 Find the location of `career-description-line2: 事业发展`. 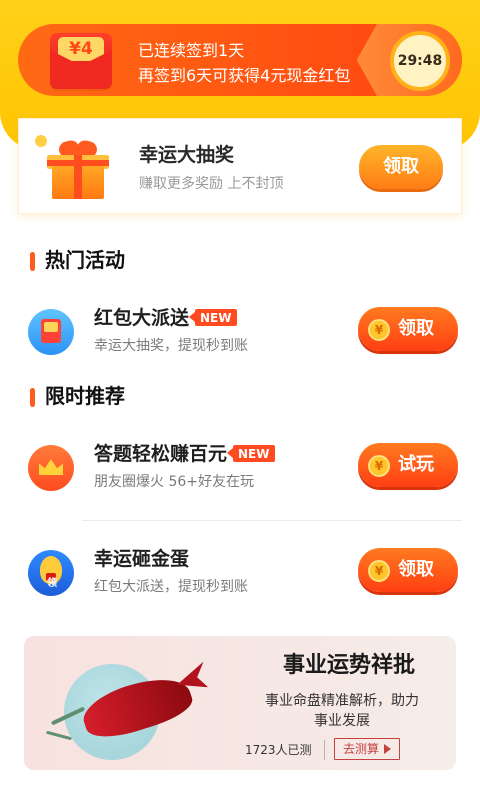

career-description-line2: 事业发展 is located at coordinates (342, 721).